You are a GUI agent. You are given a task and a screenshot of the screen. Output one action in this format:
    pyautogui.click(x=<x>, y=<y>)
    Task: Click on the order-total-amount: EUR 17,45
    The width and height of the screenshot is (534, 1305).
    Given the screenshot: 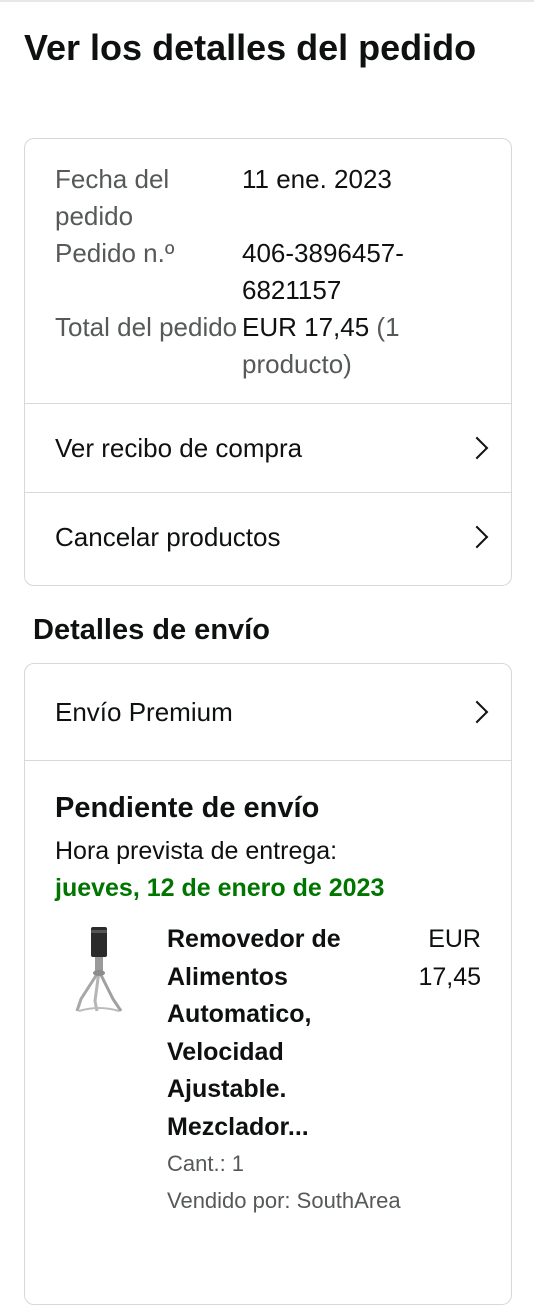 What is the action you would take?
    pyautogui.click(x=306, y=327)
    